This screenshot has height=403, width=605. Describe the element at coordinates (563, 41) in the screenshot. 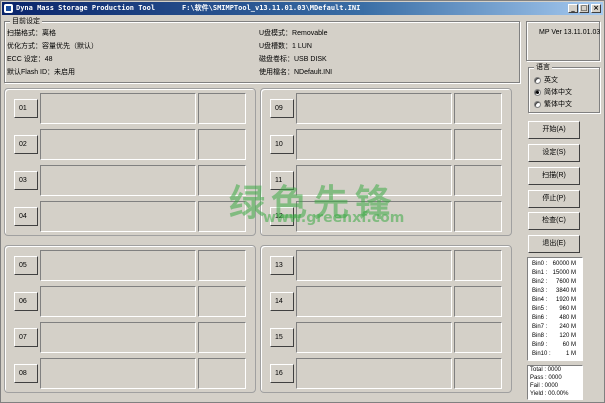

I see `version-box` at that location.